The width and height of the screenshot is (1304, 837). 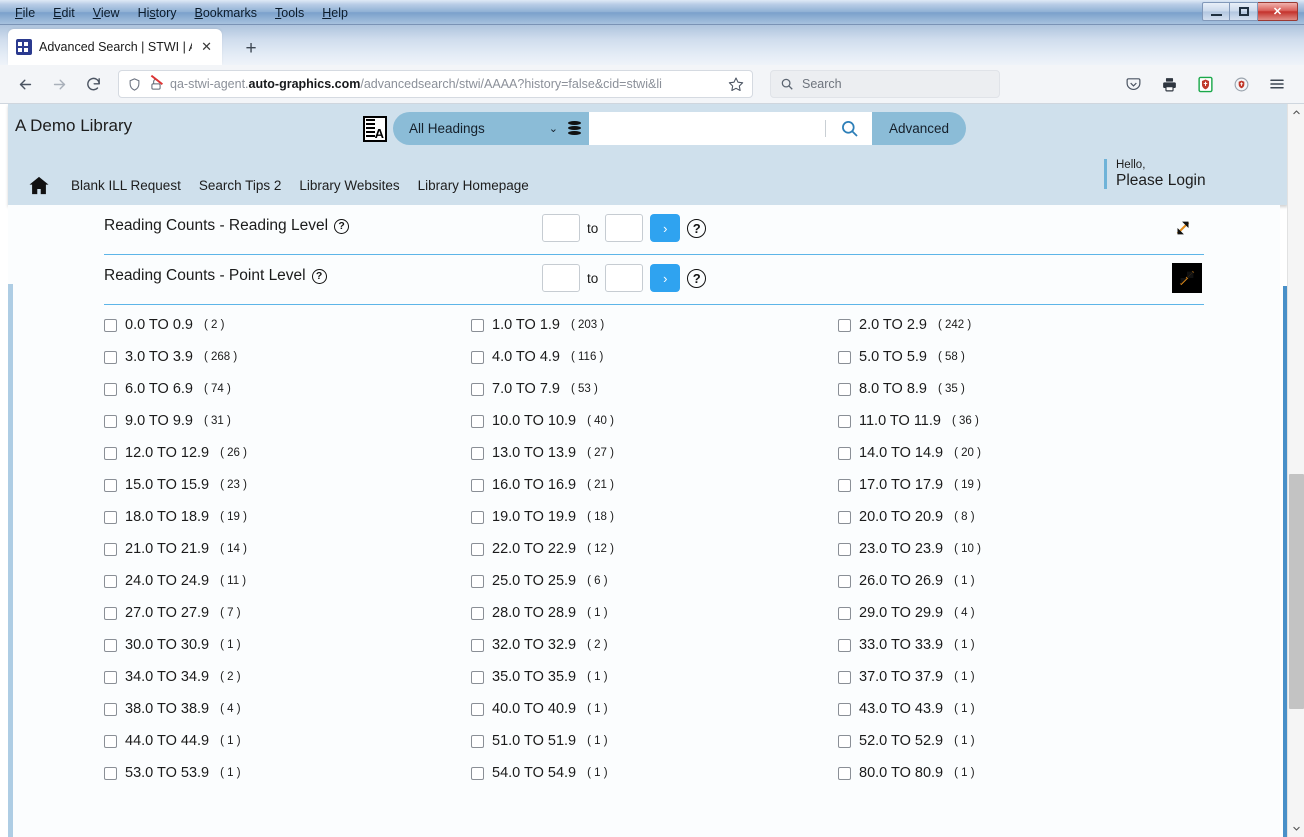 I want to click on facet-item: 15.0 TO 15.9 ( 23 ), so click(x=287, y=485).